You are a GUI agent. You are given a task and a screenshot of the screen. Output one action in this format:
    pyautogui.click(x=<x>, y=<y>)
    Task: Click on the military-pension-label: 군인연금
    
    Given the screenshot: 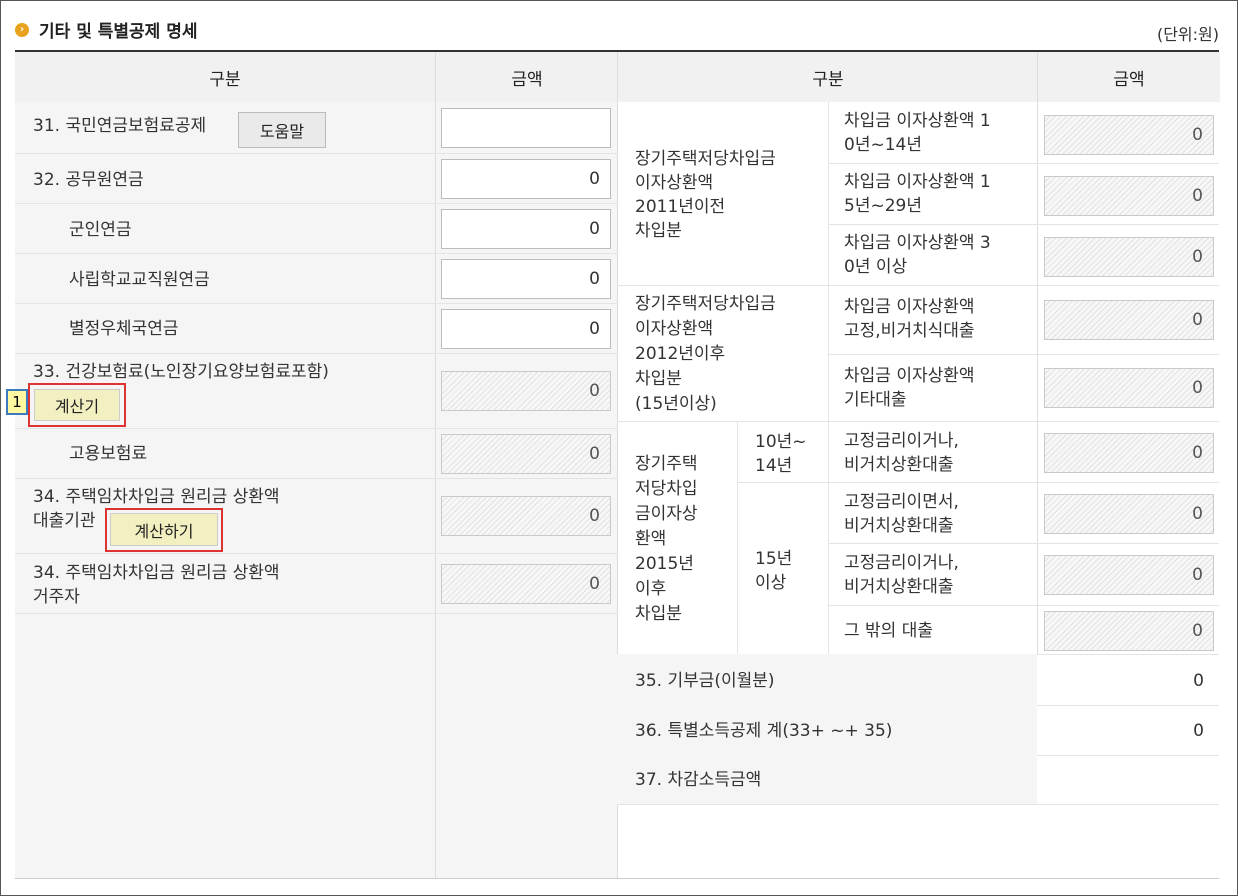 What is the action you would take?
    pyautogui.click(x=100, y=230)
    